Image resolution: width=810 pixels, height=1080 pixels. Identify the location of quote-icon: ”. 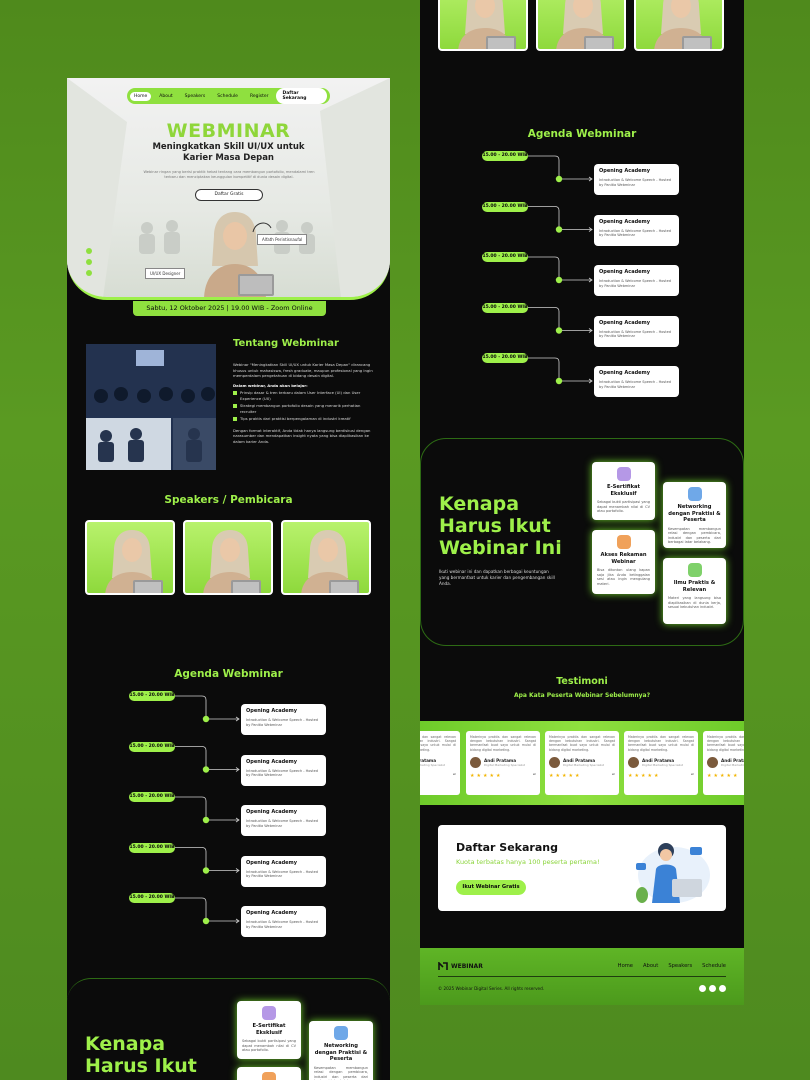
(454, 776).